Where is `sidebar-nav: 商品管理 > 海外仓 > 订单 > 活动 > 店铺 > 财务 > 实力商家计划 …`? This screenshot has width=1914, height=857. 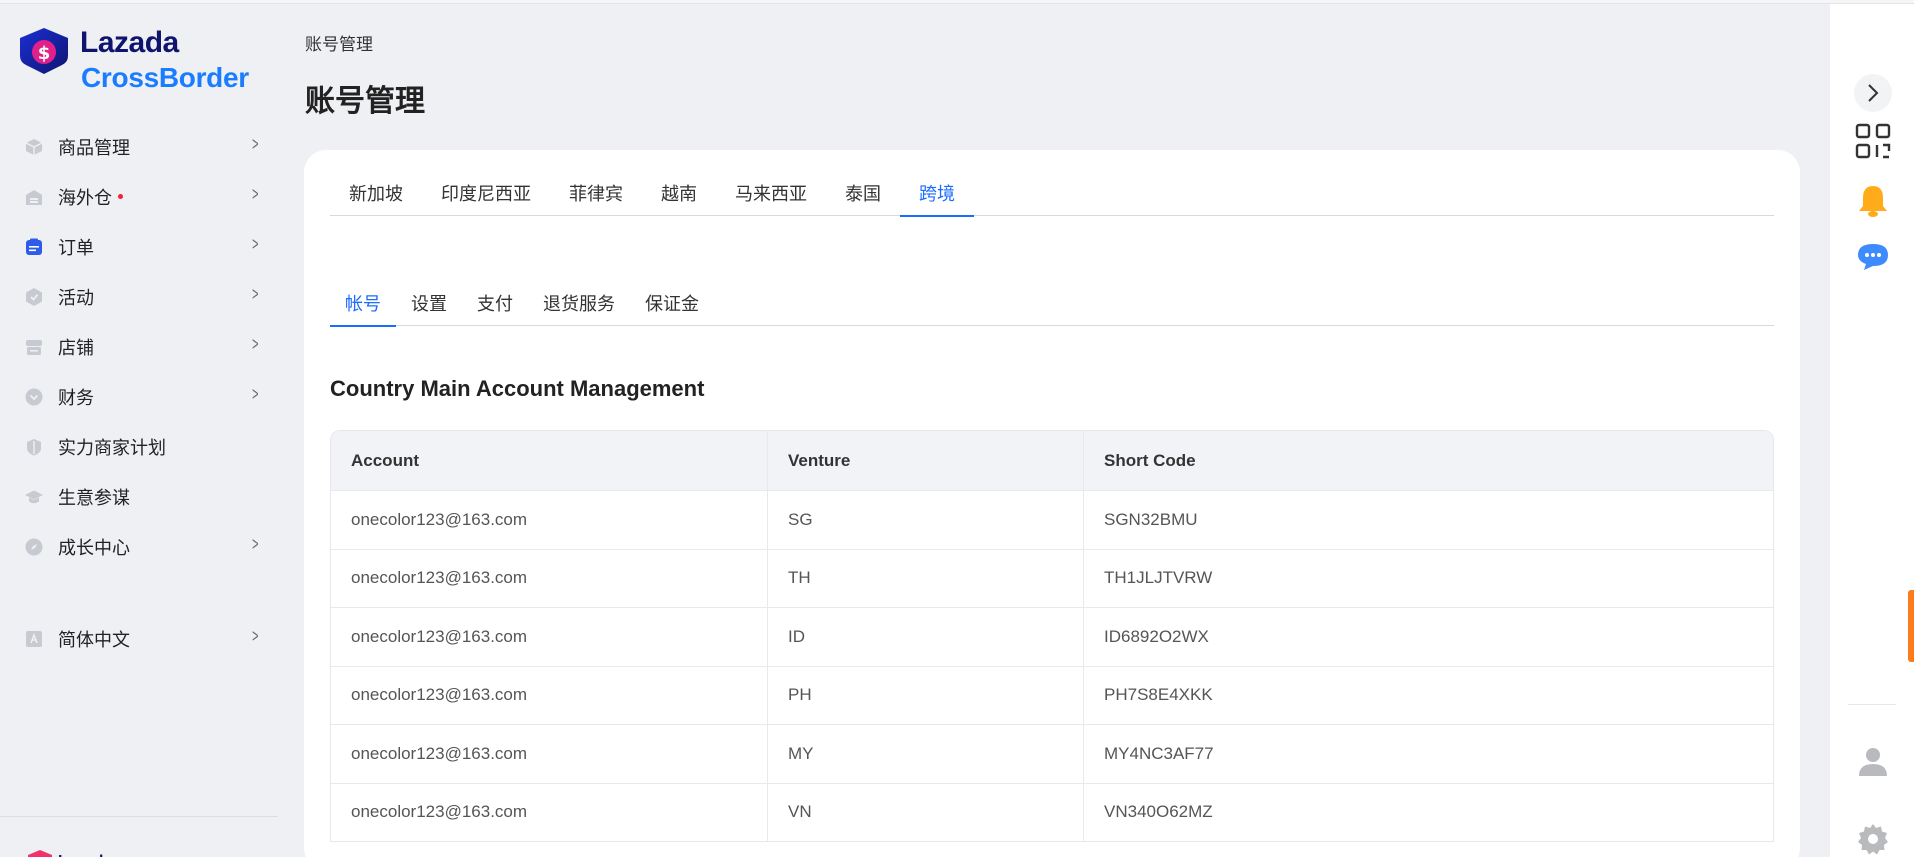
sidebar-nav: 商品管理 > 海外仓 > 订单 > 活动 > 店铺 > 财务 > 实力商家计划 … is located at coordinates (140, 393).